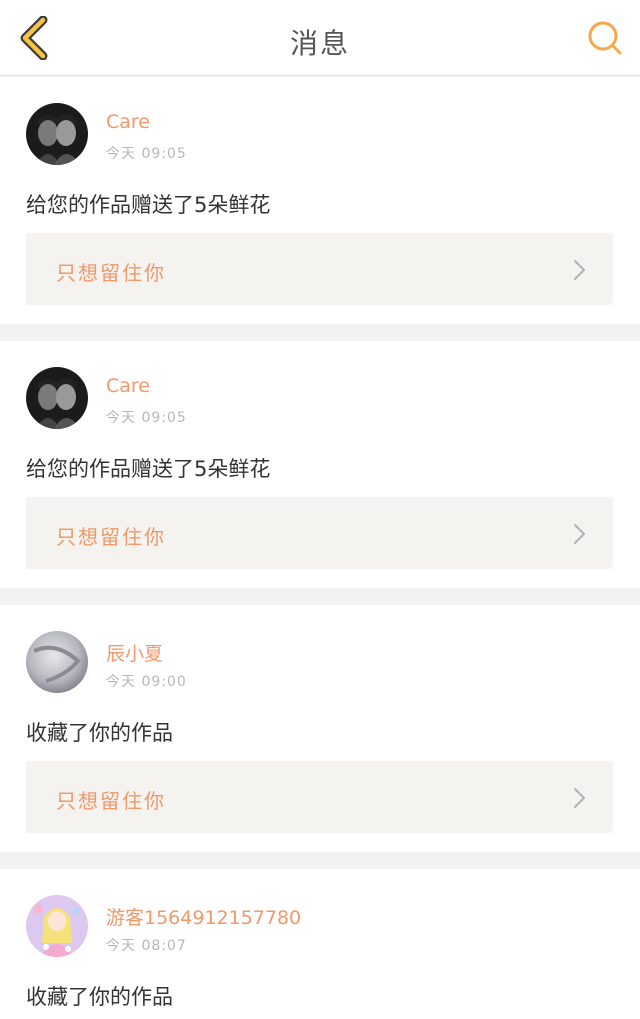 This screenshot has width=640, height=1019. Describe the element at coordinates (319, 43) in the screenshot. I see `page-title: 消息` at that location.